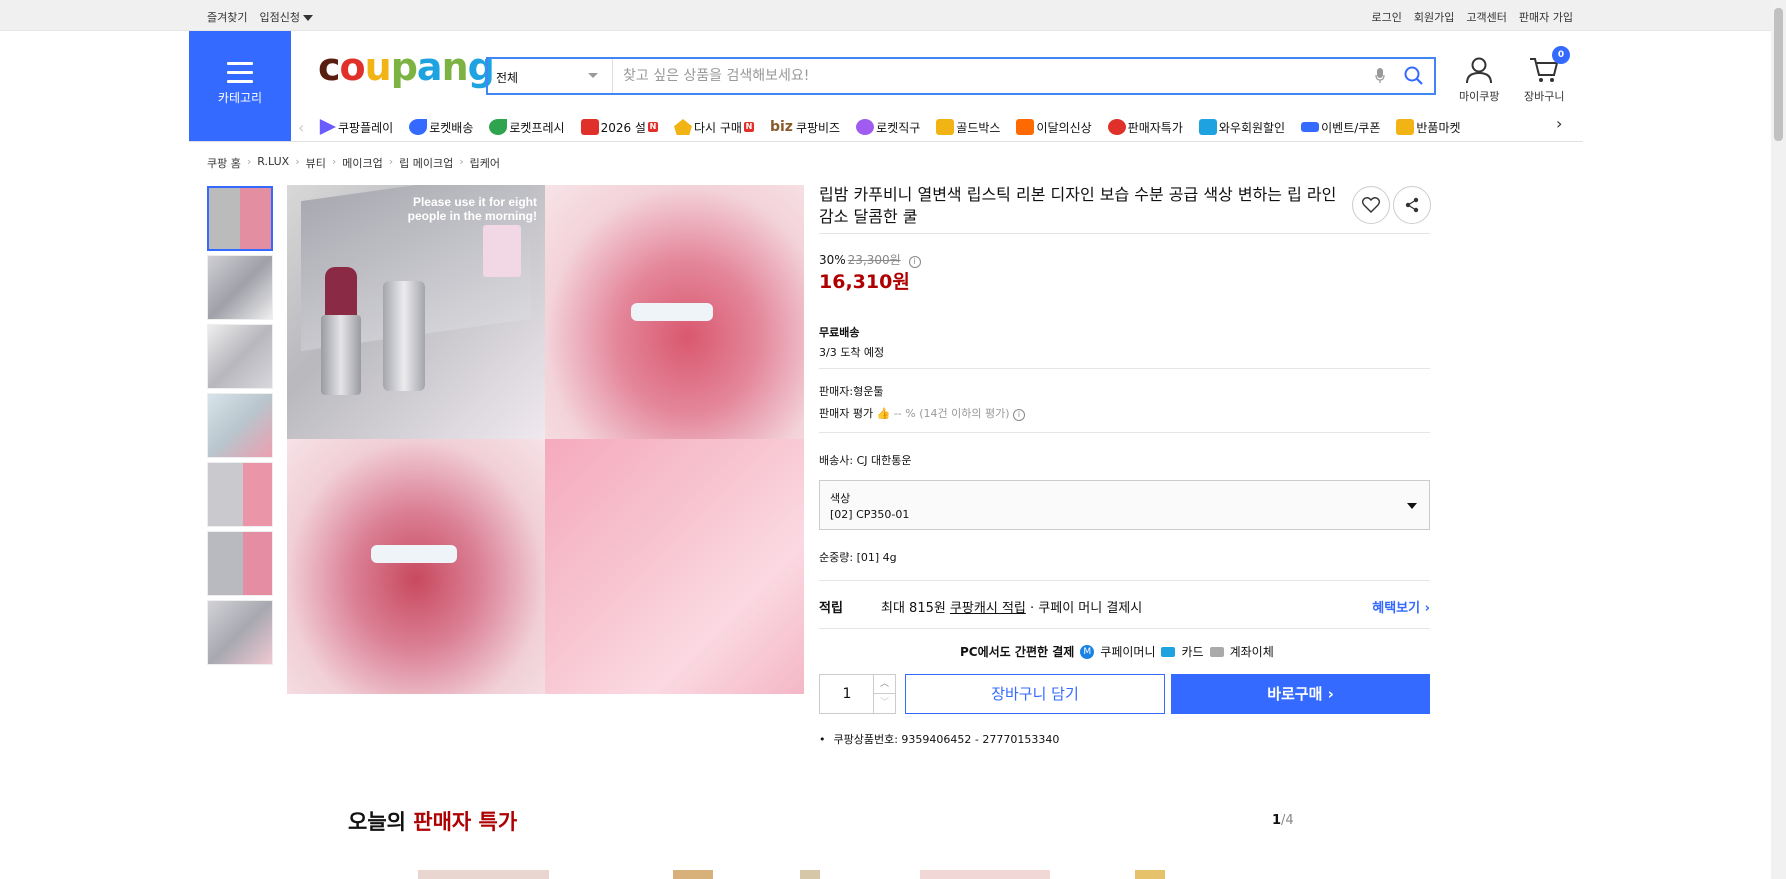  Describe the element at coordinates (846, 413) in the screenshot. I see `seller-rating-label: 판매자 평가` at that location.